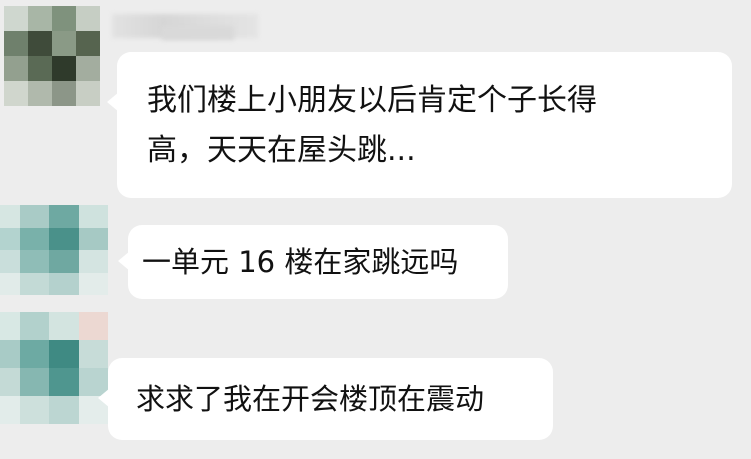 The image size is (751, 459). I want to click on message-text: 求求了我在开会楼顶在震动, so click(310, 399).